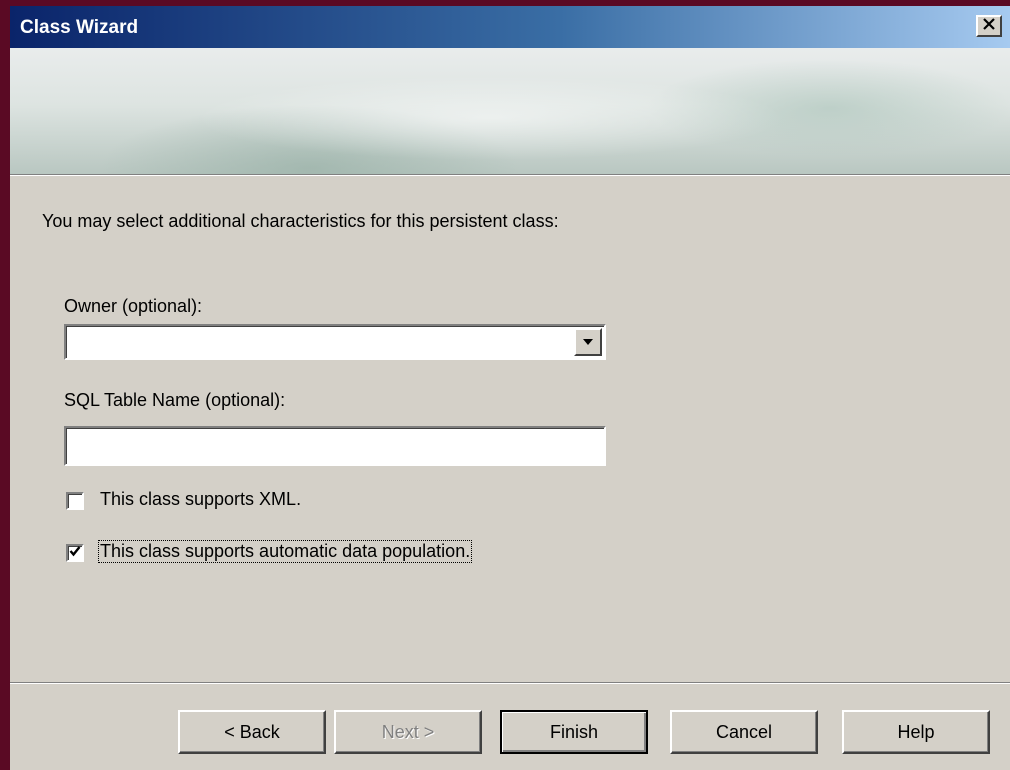  What do you see at coordinates (133, 306) in the screenshot?
I see `owner-label: Owner (optional):` at bounding box center [133, 306].